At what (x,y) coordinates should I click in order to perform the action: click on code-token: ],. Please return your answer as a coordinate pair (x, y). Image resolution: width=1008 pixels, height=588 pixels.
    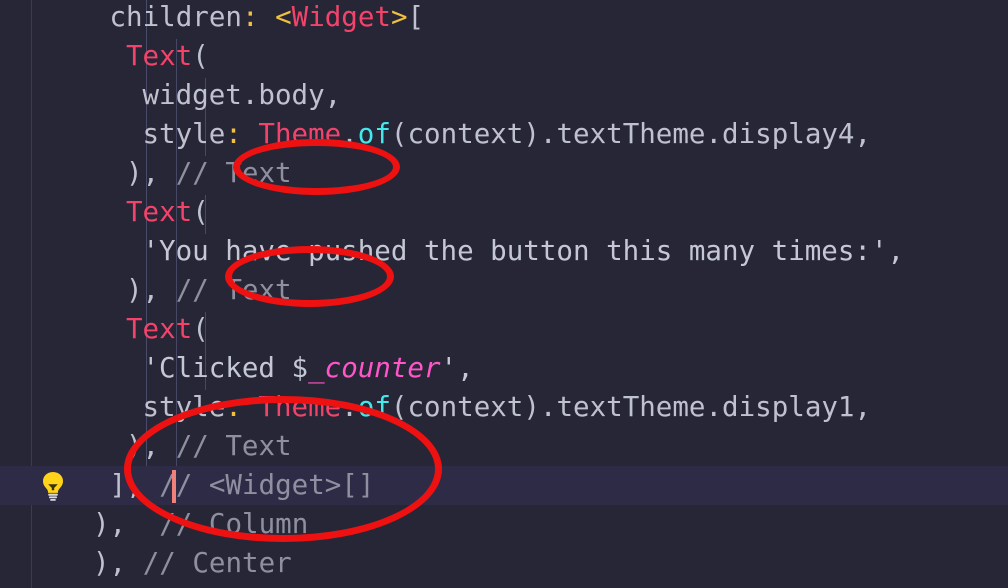
    Looking at the image, I should click on (126, 485).